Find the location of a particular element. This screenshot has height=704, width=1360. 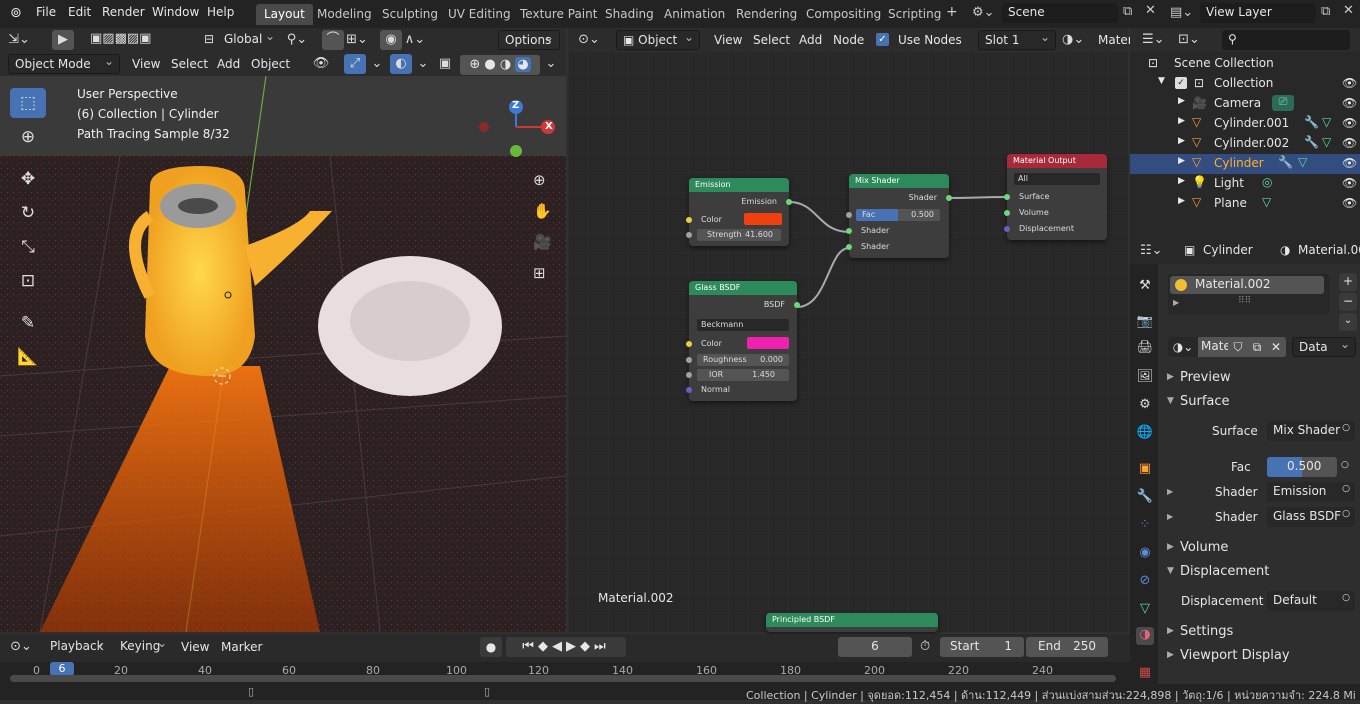

playhead: 6 is located at coordinates (62, 669).